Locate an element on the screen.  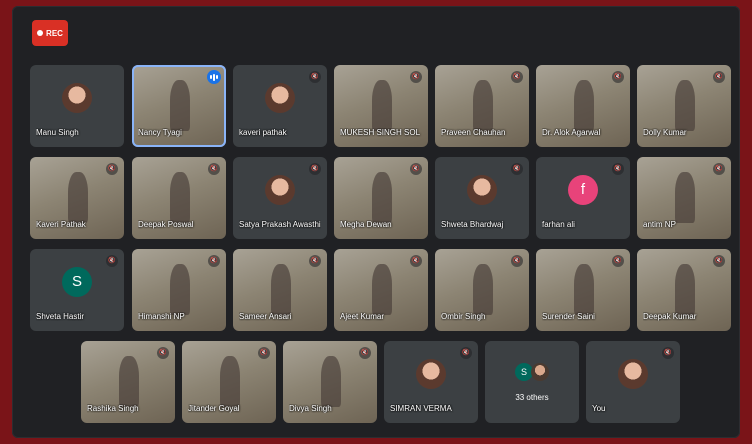
others-label: 33 others is located at coordinates (532, 397).